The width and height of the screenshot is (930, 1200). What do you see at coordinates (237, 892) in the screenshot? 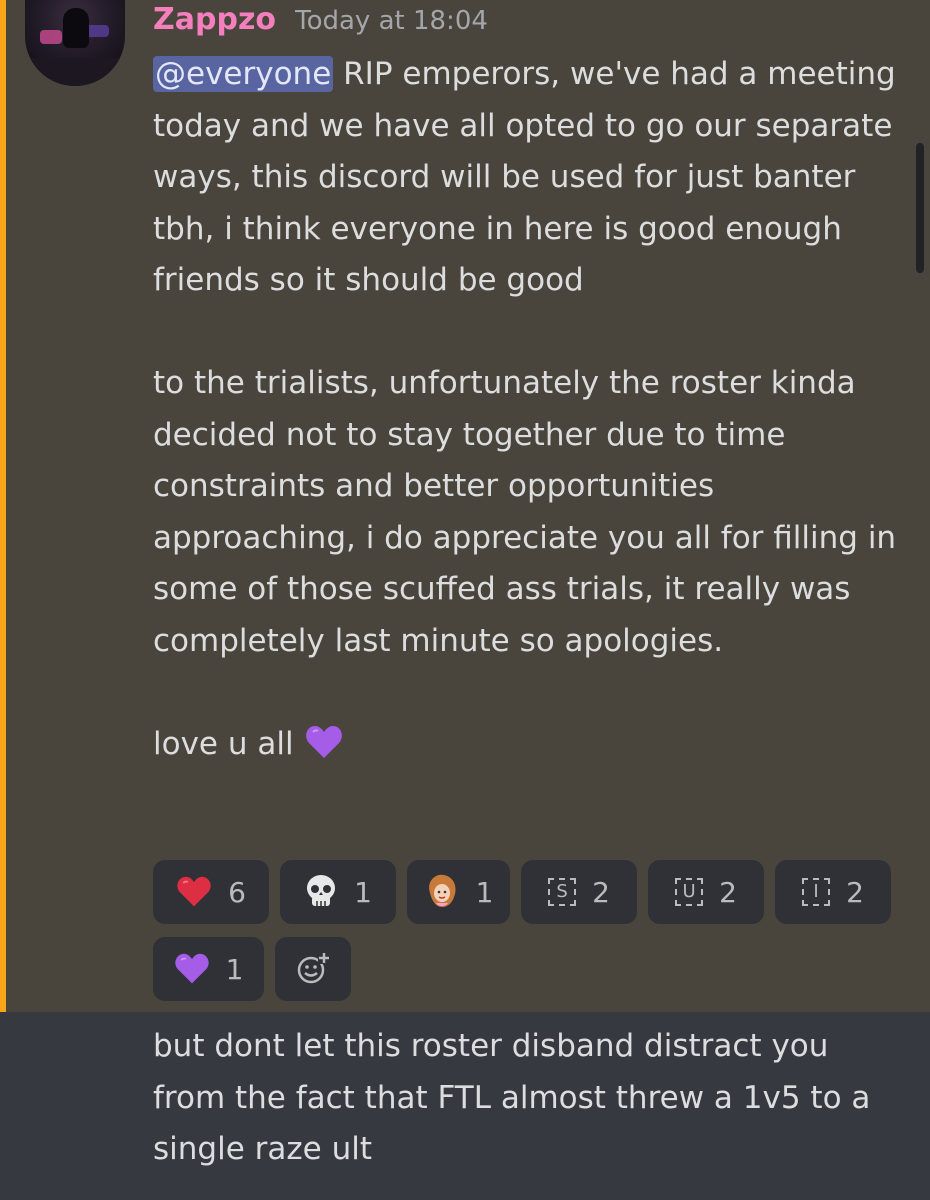
I see `reaction-count: 6` at bounding box center [237, 892].